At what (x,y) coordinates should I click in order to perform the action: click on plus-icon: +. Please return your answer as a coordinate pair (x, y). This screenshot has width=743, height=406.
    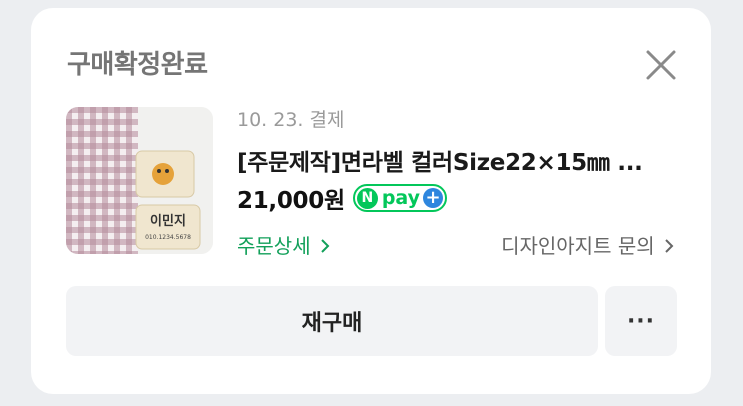
    Looking at the image, I should click on (433, 198).